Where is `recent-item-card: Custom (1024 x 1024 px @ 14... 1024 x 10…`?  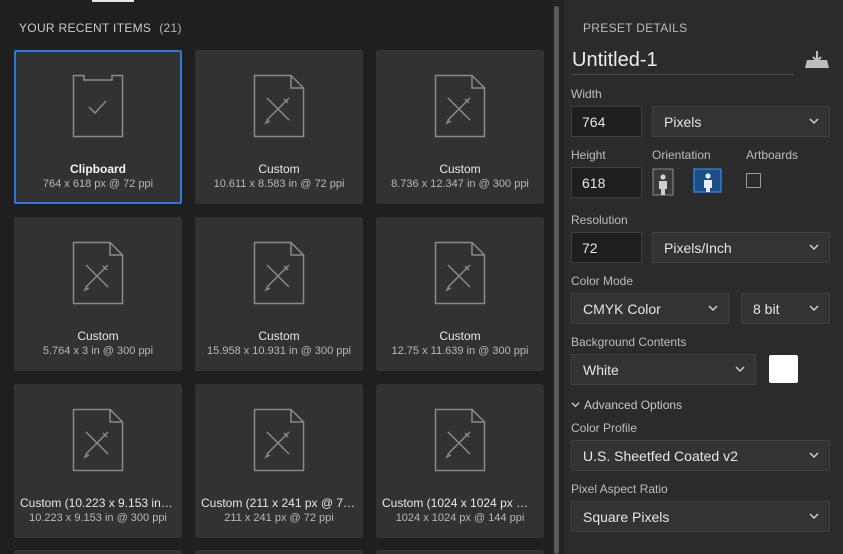
recent-item-card: Custom (1024 x 1024 px @ 14... 1024 x 10… is located at coordinates (460, 461).